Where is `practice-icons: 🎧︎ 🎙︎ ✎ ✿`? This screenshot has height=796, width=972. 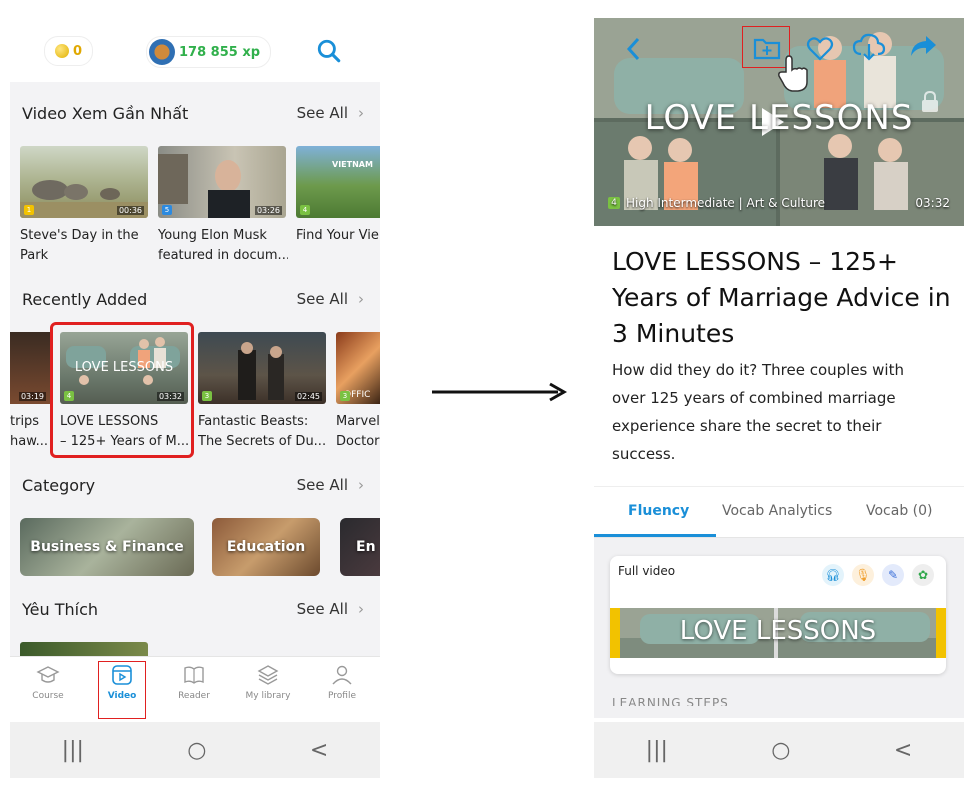 practice-icons: 🎧︎ 🎙︎ ✎ ✿ is located at coordinates (878, 575).